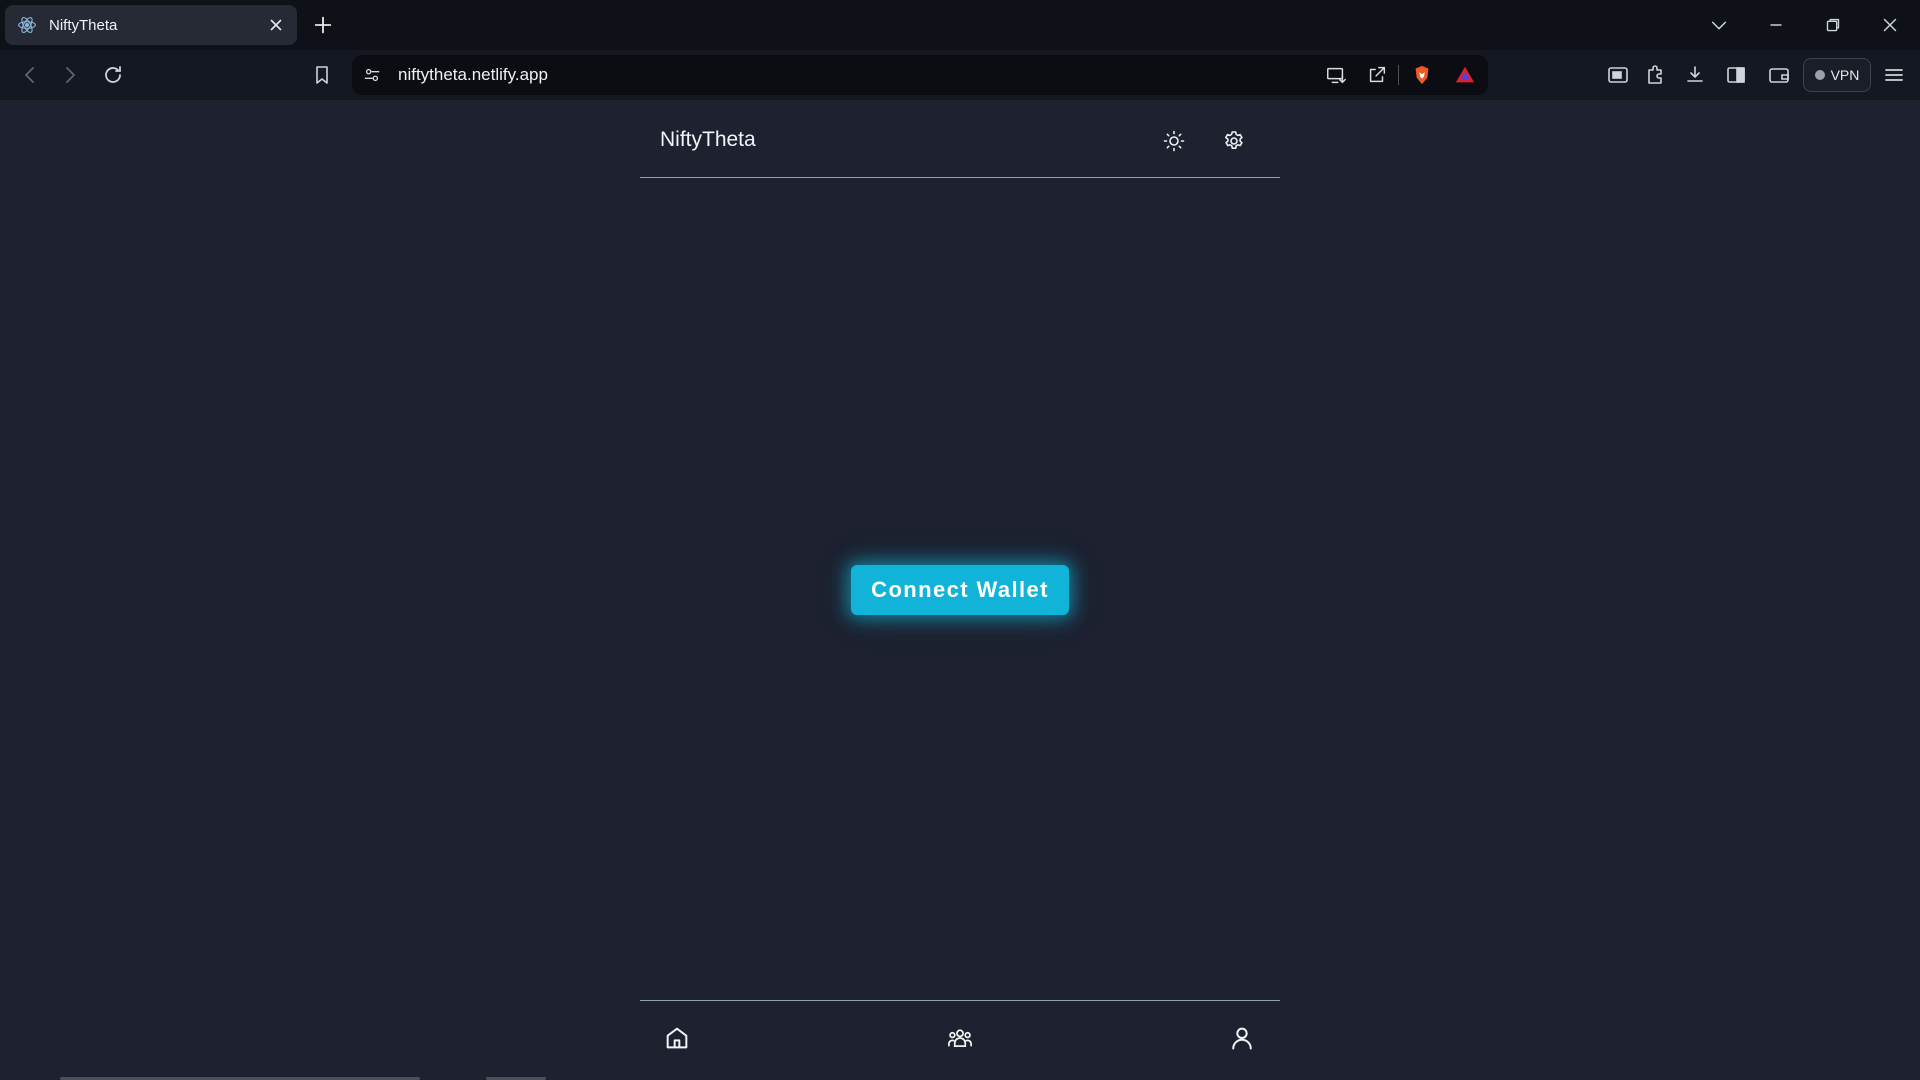 This screenshot has width=1920, height=1080. I want to click on brave-shield-icon, so click(1422, 75).